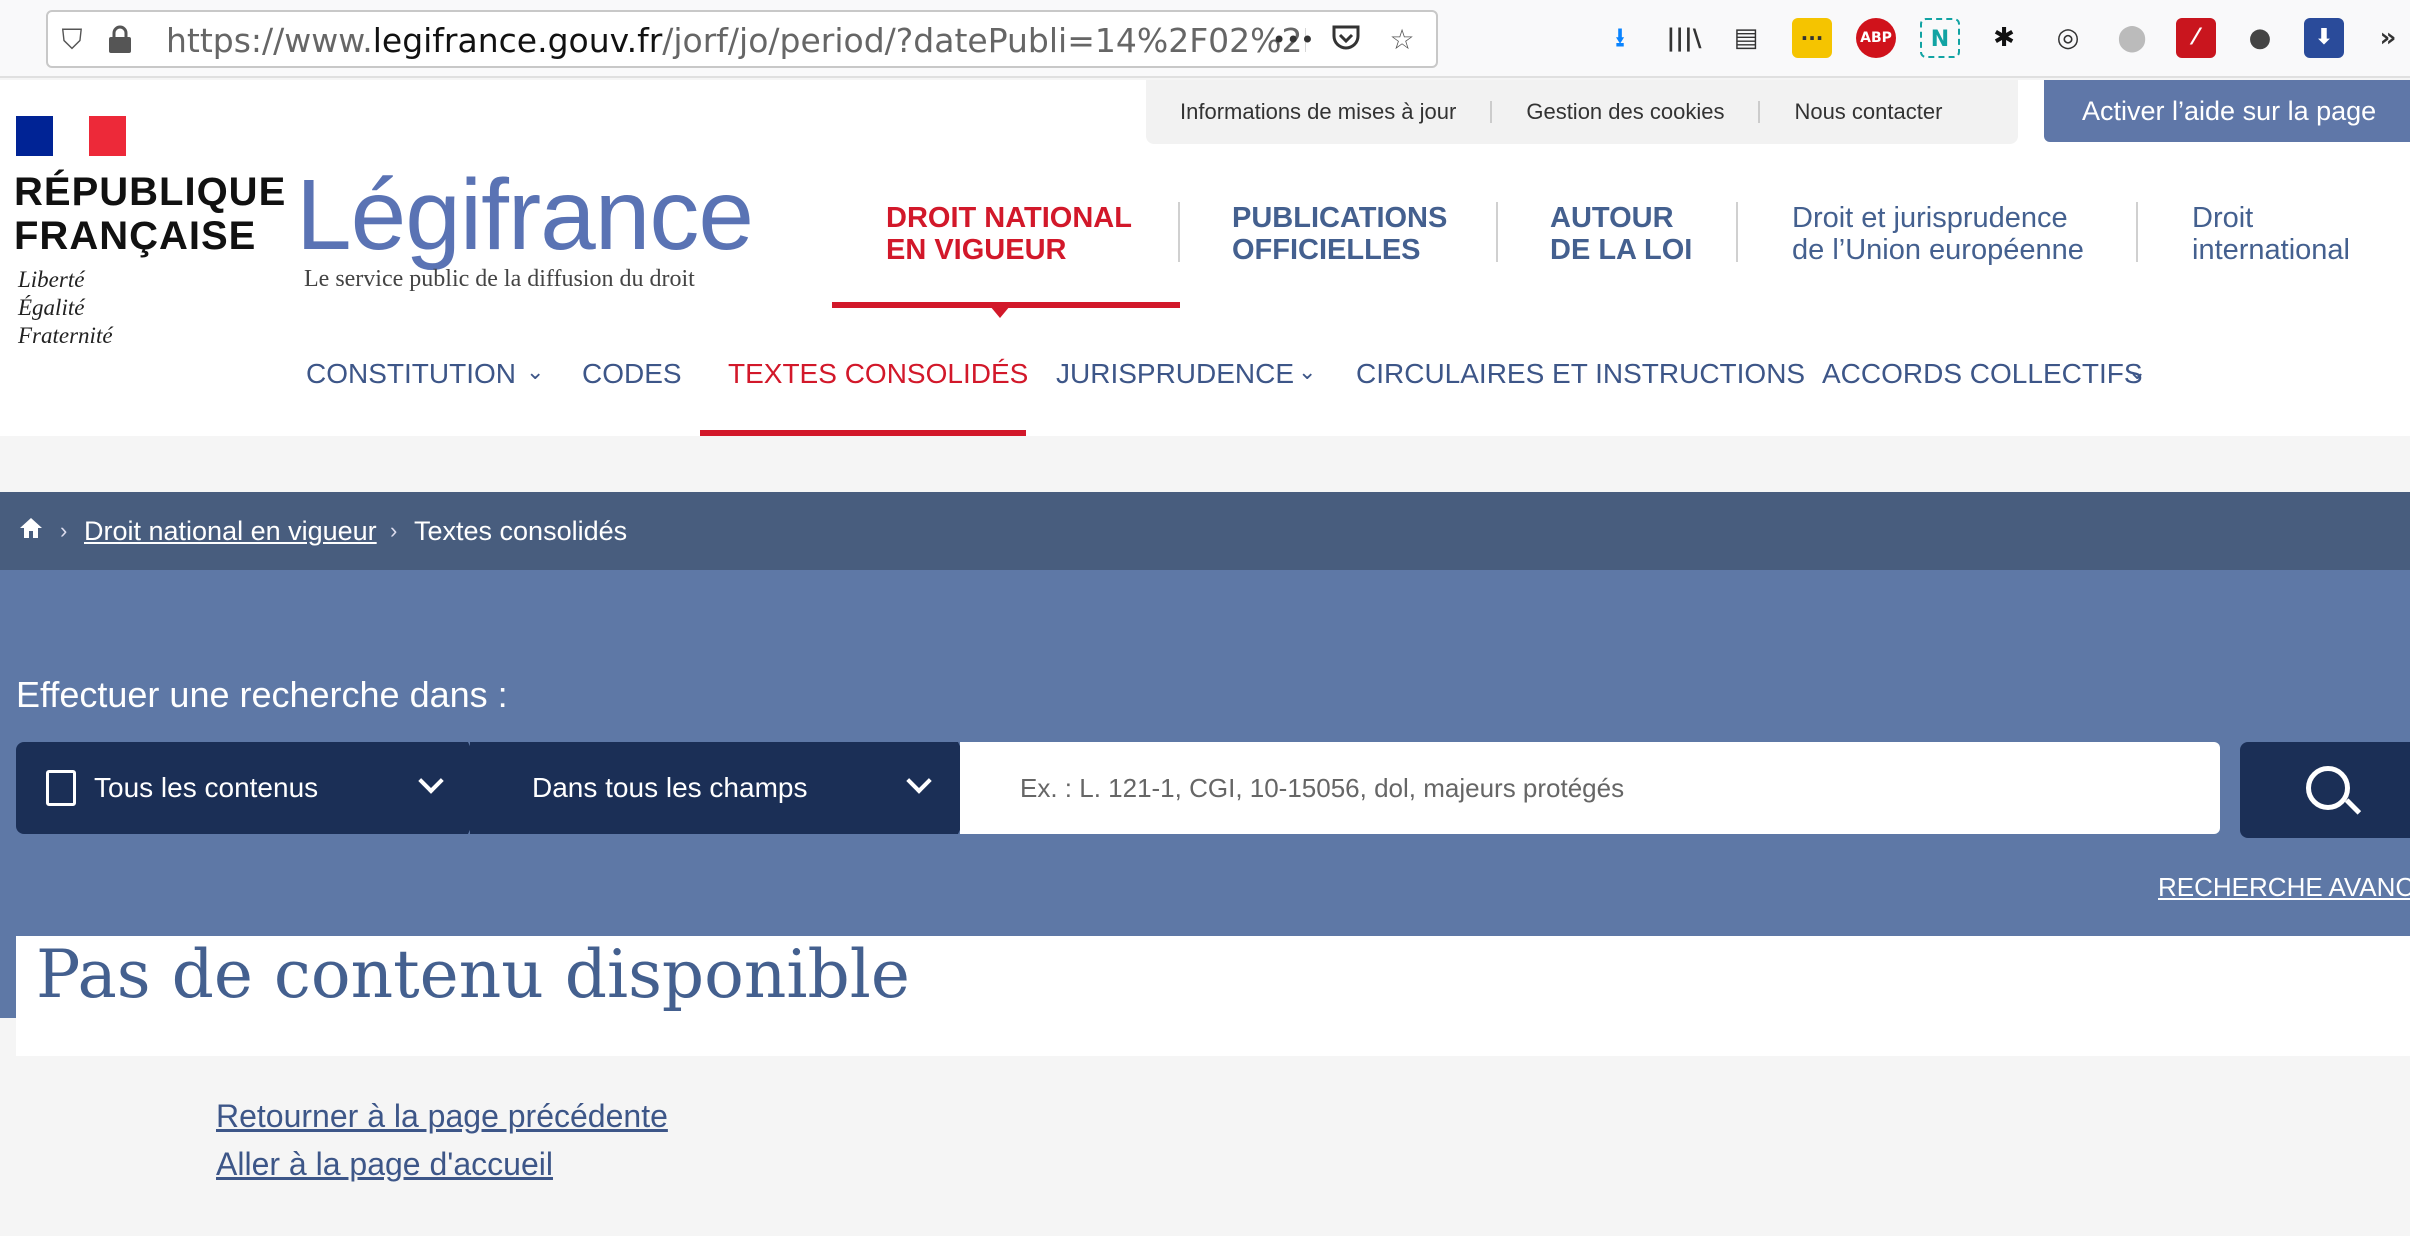 The height and width of the screenshot is (1236, 2410). Describe the element at coordinates (1205, 464) in the screenshot. I see `header-gap` at that location.